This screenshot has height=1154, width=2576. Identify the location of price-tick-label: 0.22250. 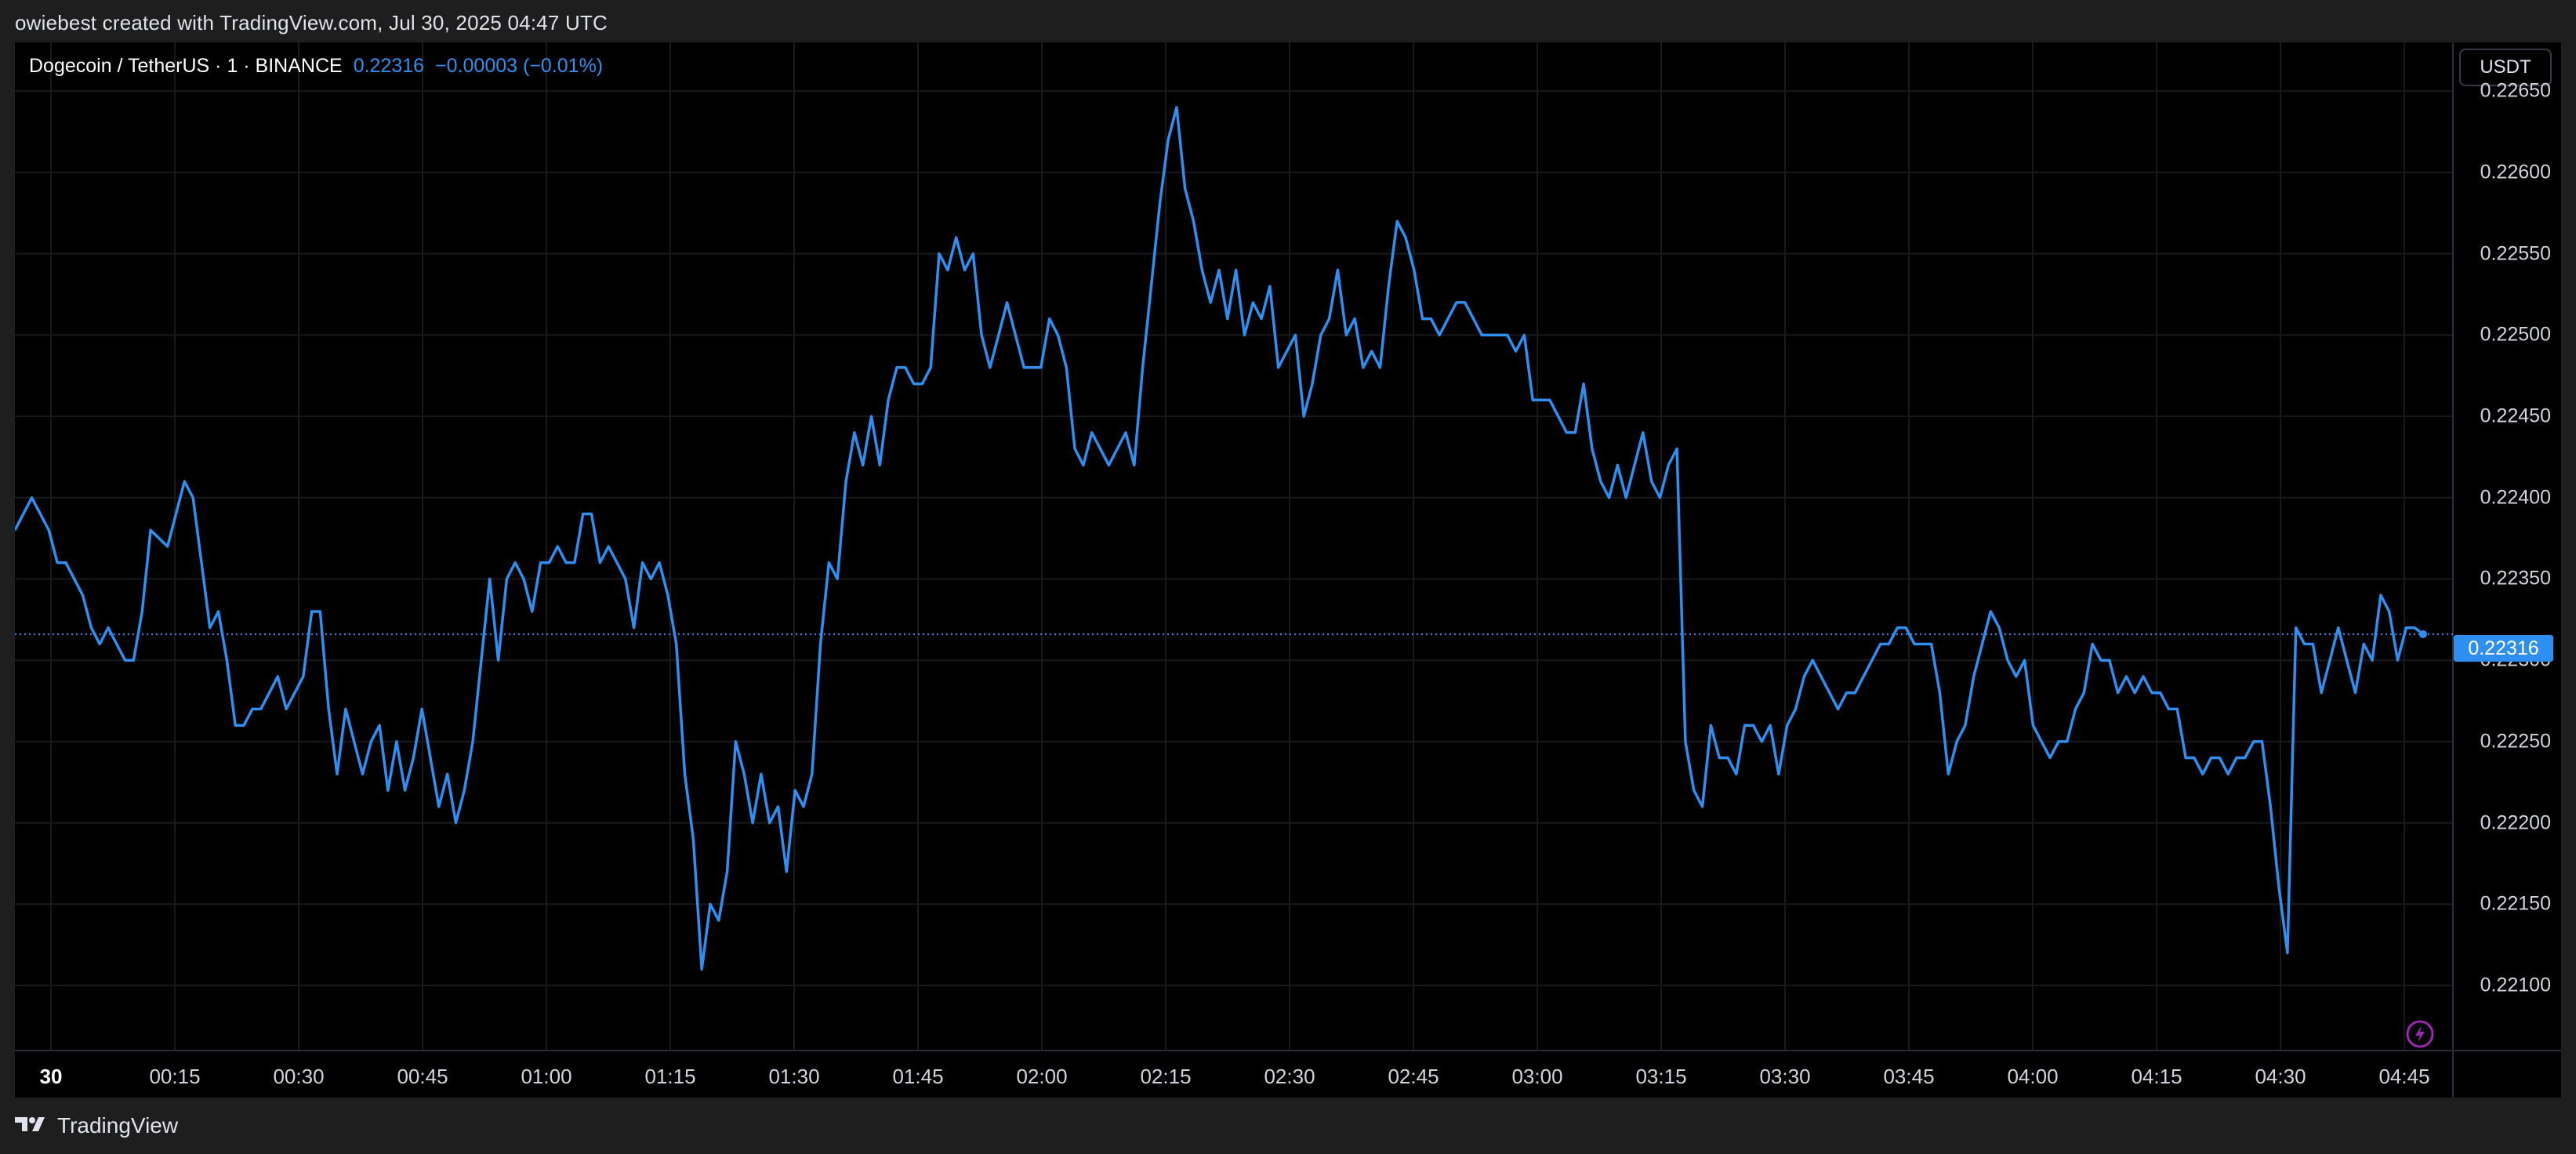
(2515, 741).